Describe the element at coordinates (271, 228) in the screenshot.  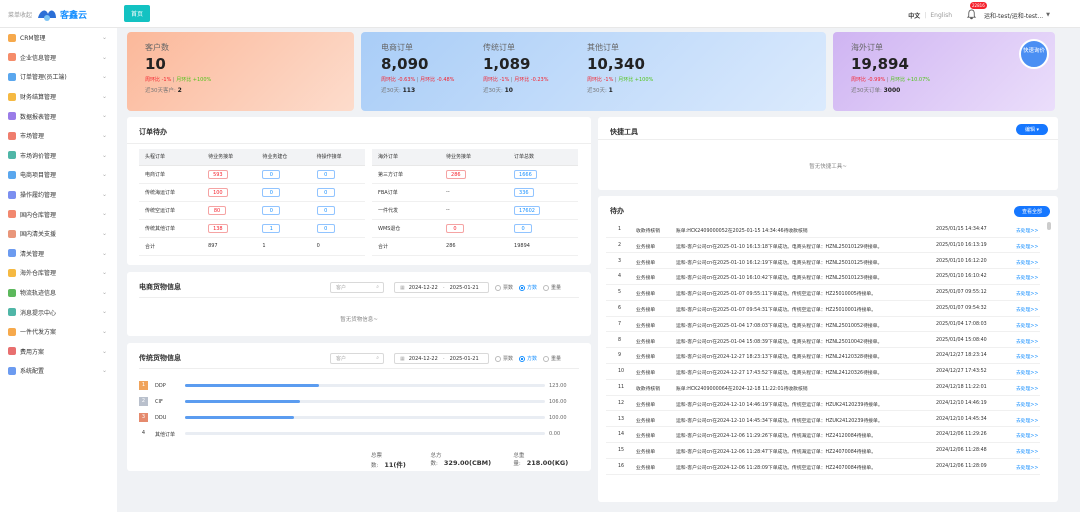
I see `count-chip: 1` at that location.